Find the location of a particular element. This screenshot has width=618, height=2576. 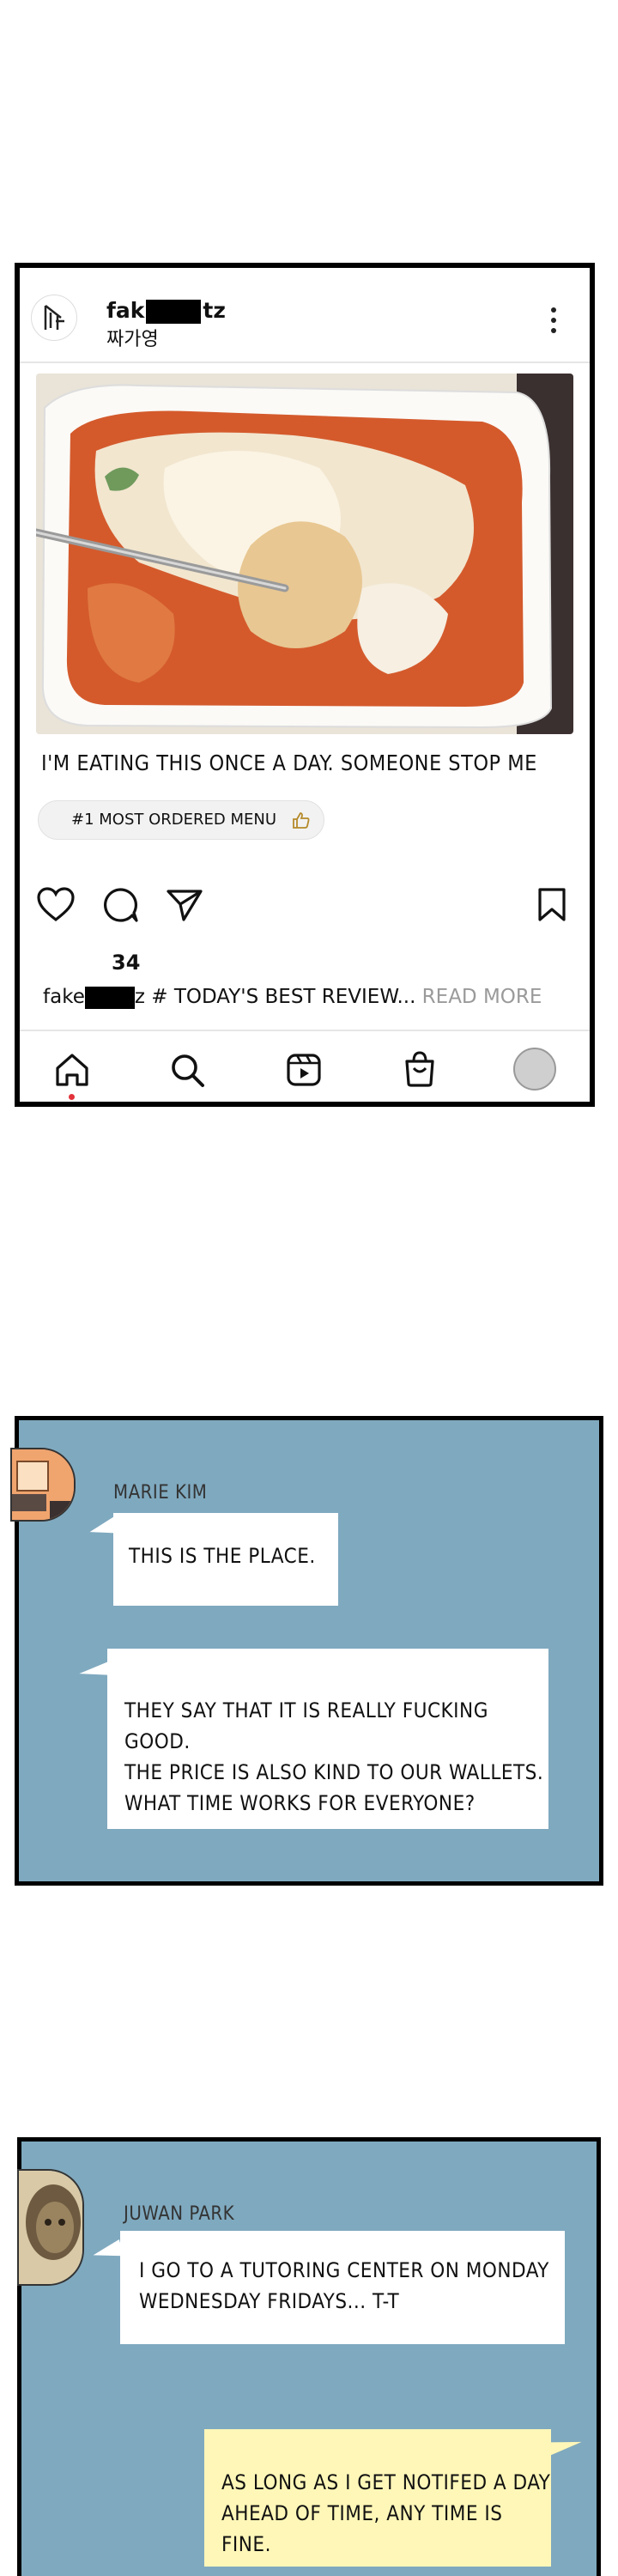

badge-label: #1 MOST ORDERED MENU is located at coordinates (174, 820).